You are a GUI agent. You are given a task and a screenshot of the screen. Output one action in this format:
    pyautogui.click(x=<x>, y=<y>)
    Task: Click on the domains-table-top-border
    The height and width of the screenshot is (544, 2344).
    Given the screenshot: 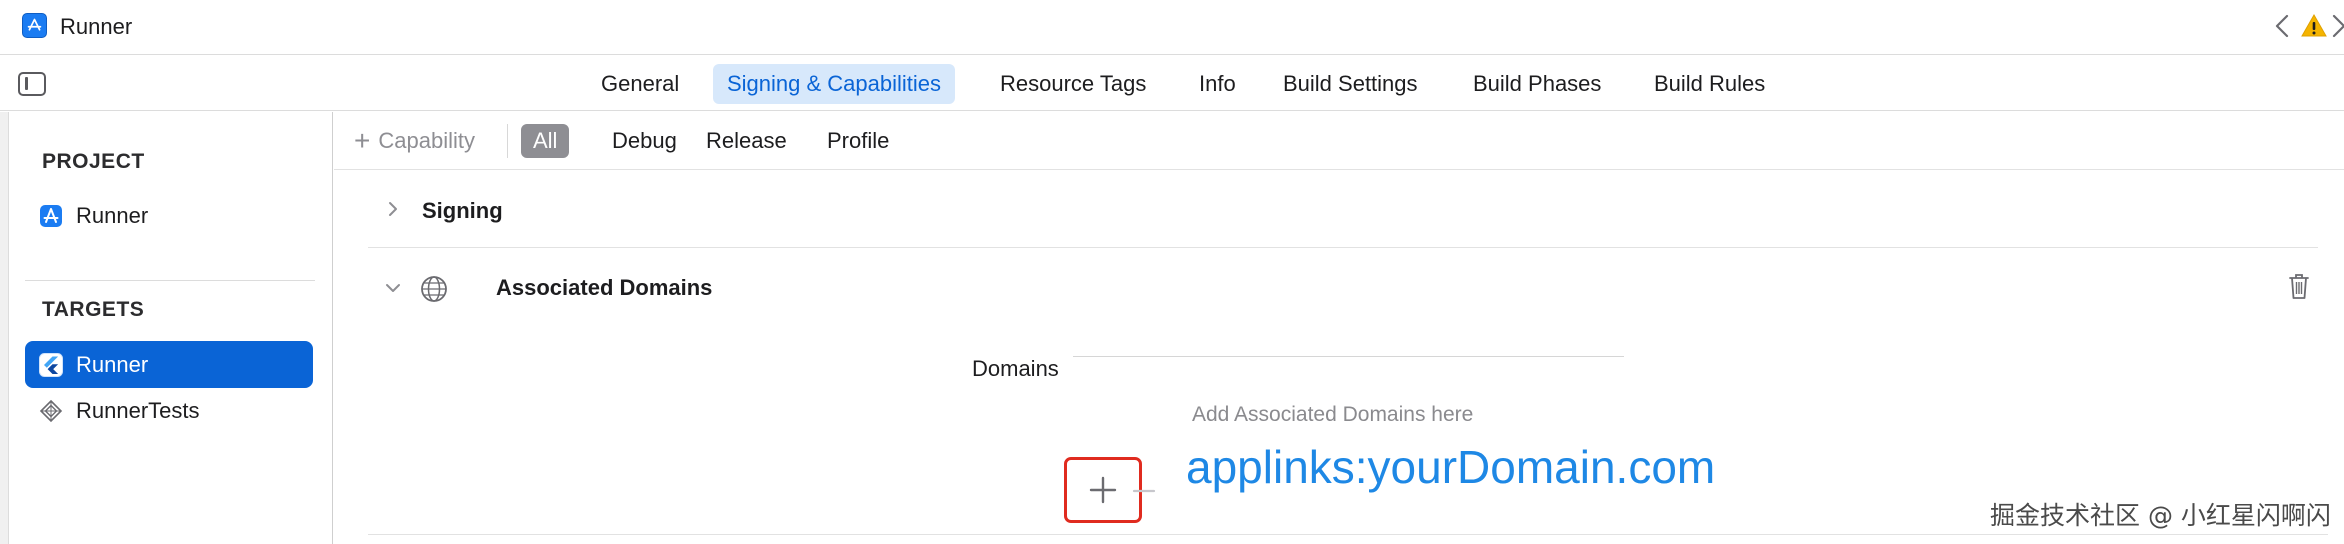 What is the action you would take?
    pyautogui.click(x=1348, y=356)
    